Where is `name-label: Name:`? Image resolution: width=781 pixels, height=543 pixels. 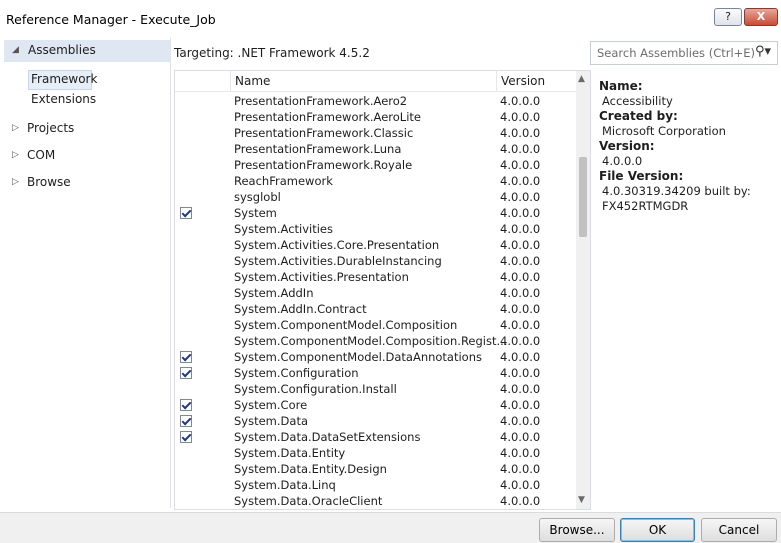
name-label: Name: is located at coordinates (621, 86).